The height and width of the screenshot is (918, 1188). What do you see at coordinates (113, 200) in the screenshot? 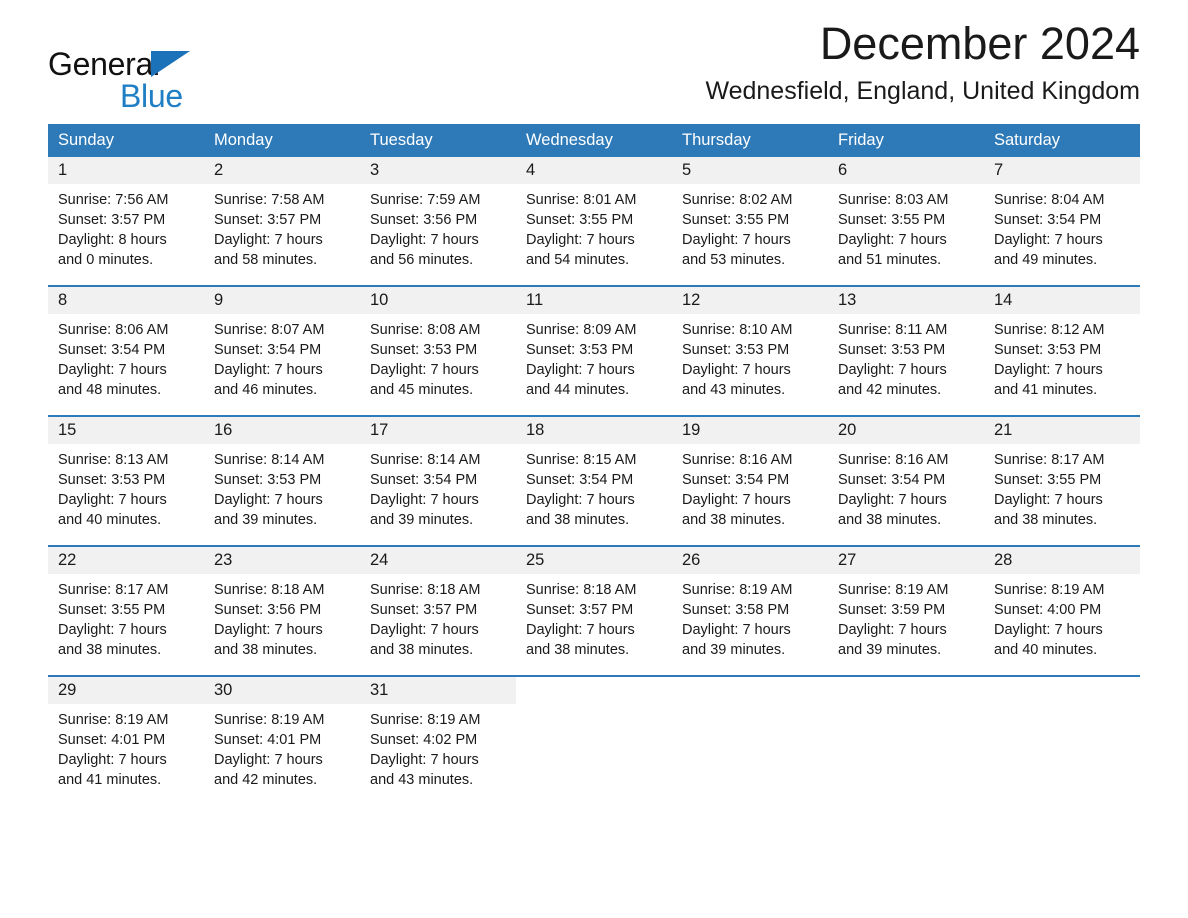
I see `sunrise-text: Sunrise: 7:56 AM` at bounding box center [113, 200].